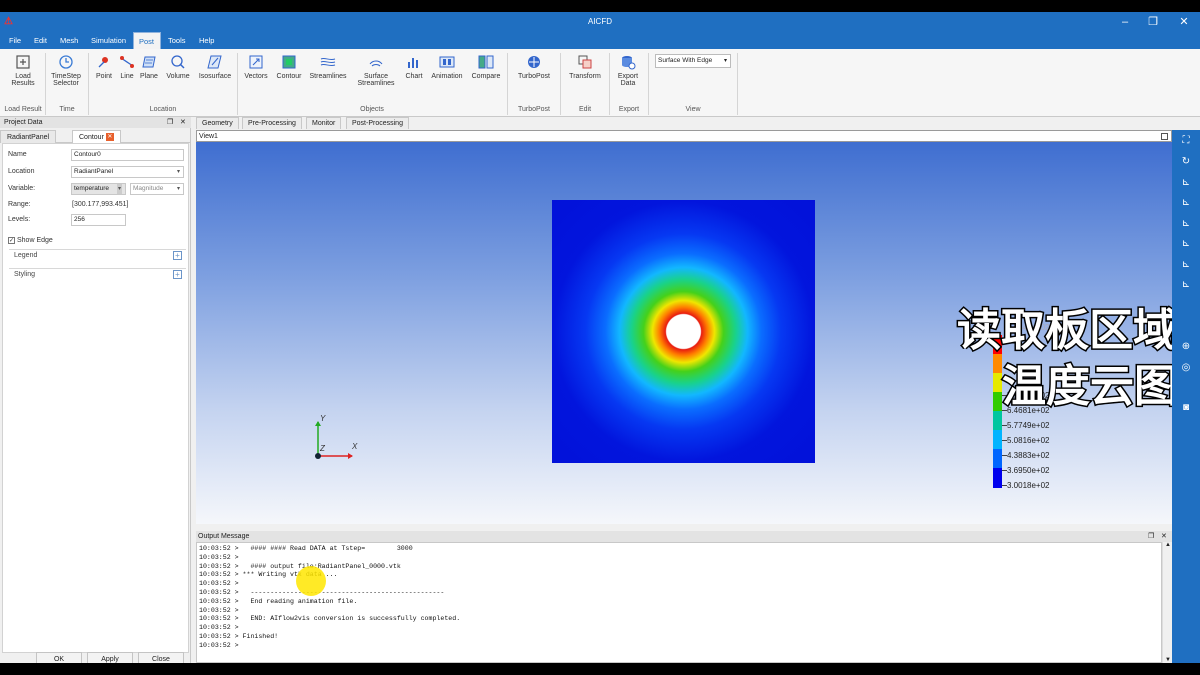 This screenshot has width=1200, height=675. What do you see at coordinates (108, 40) in the screenshot?
I see `menu-simulation: Simulation` at bounding box center [108, 40].